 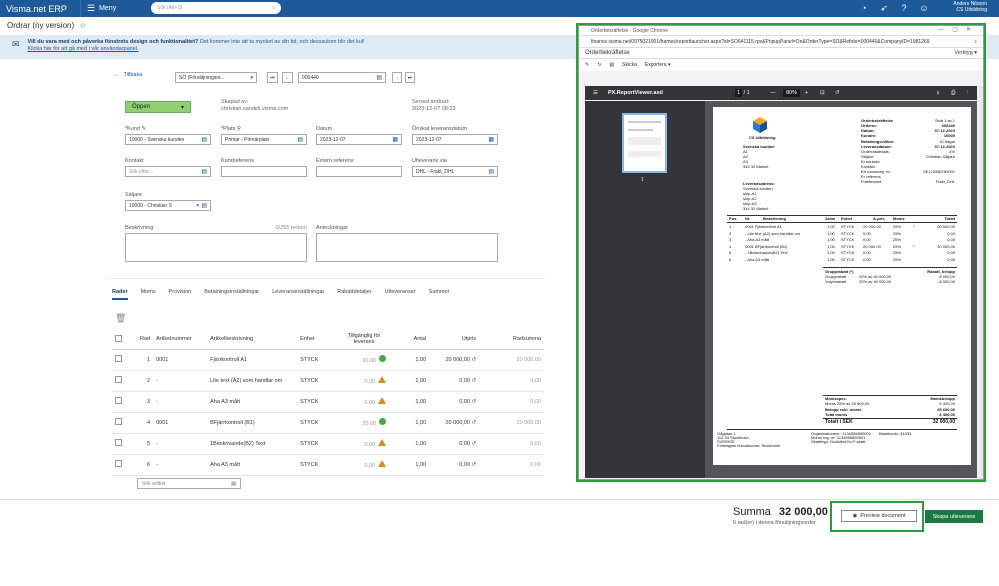 I want to click on beskr-textarea, so click(x=216, y=247).